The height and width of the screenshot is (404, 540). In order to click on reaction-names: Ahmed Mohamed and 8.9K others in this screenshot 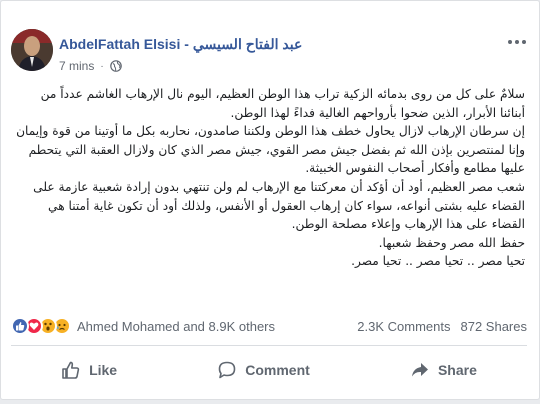, I will do `click(176, 326)`.